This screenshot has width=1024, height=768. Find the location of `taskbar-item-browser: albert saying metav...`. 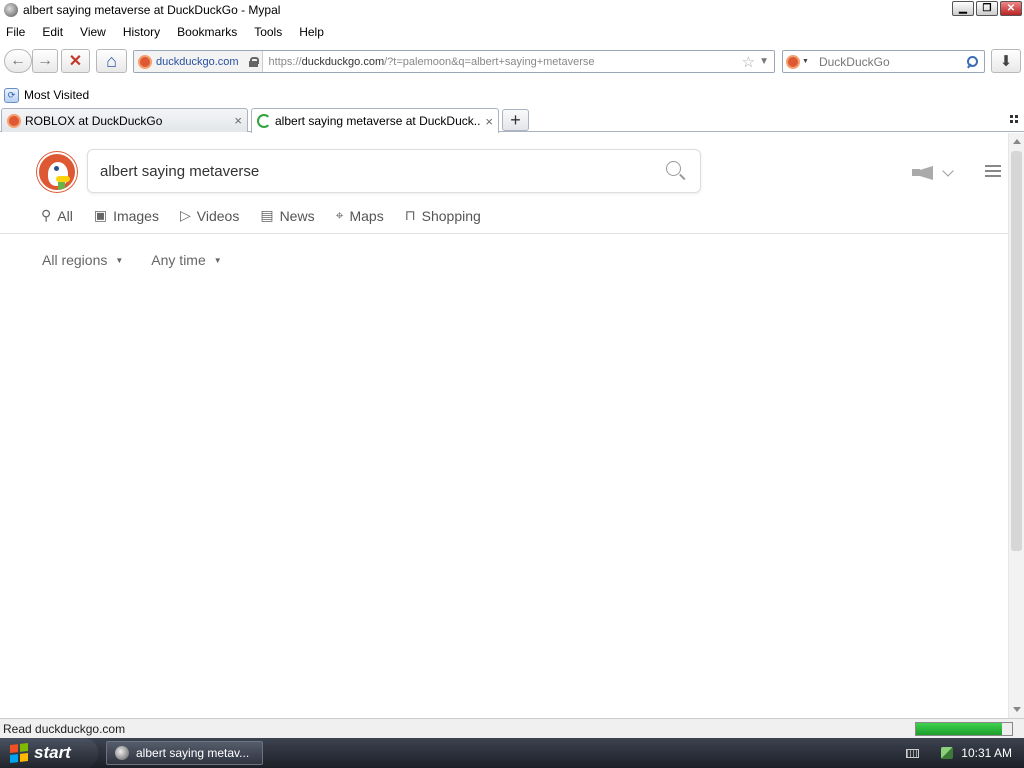

taskbar-item-browser: albert saying metav... is located at coordinates (184, 753).